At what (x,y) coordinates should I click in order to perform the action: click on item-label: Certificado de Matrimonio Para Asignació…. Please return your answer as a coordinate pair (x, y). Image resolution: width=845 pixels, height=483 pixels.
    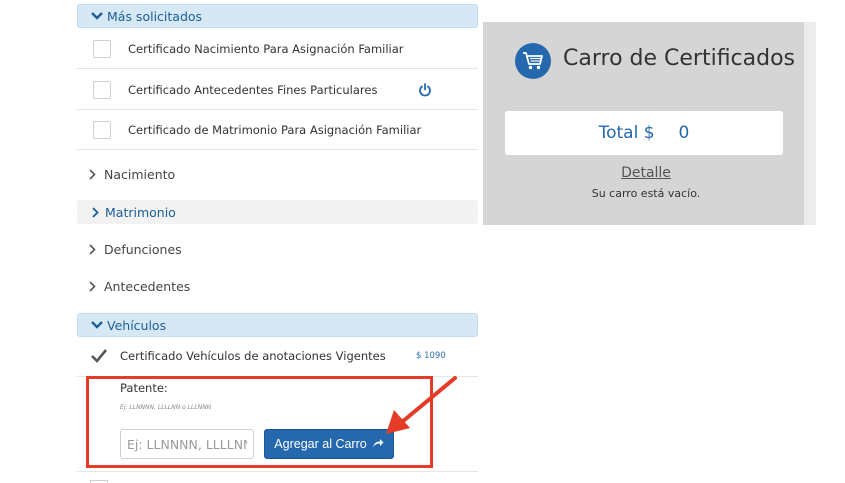
    Looking at the image, I should click on (275, 129).